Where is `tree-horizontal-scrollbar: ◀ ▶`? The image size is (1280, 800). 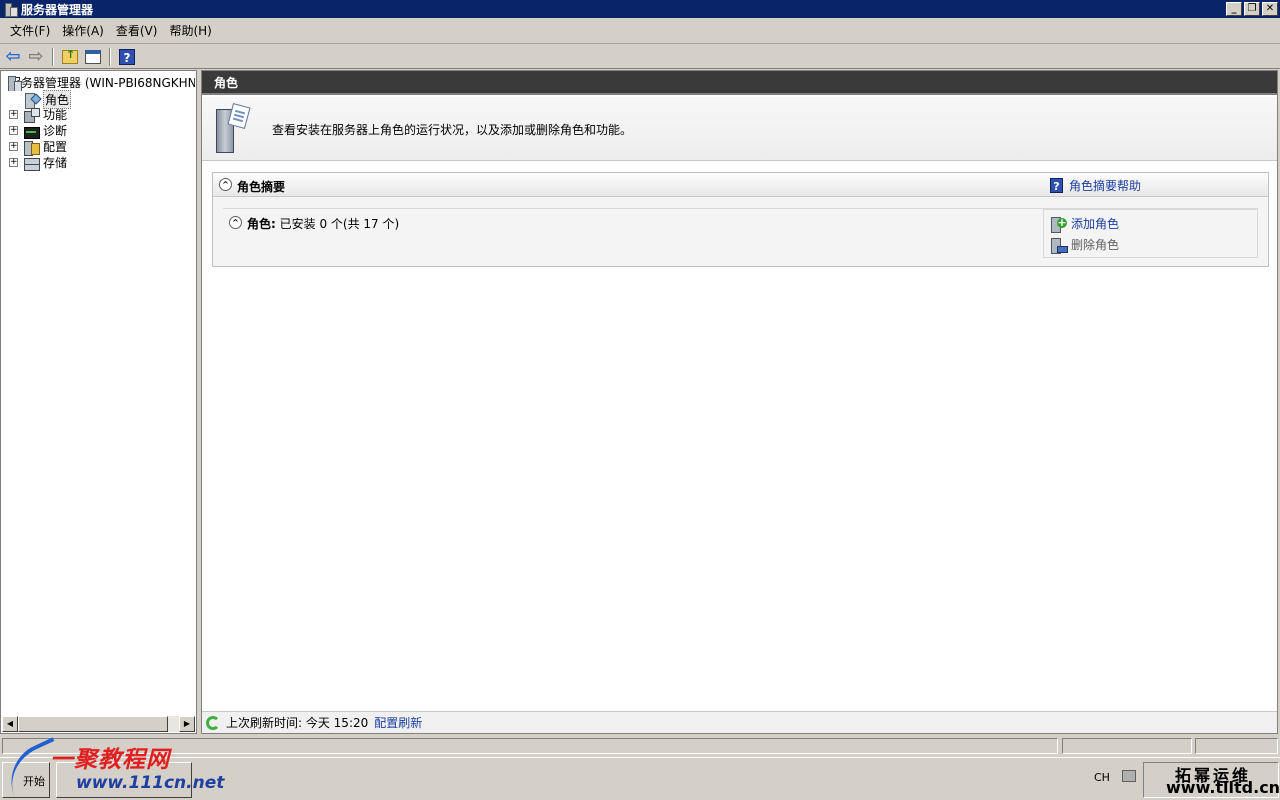 tree-horizontal-scrollbar: ◀ ▶ is located at coordinates (98, 724).